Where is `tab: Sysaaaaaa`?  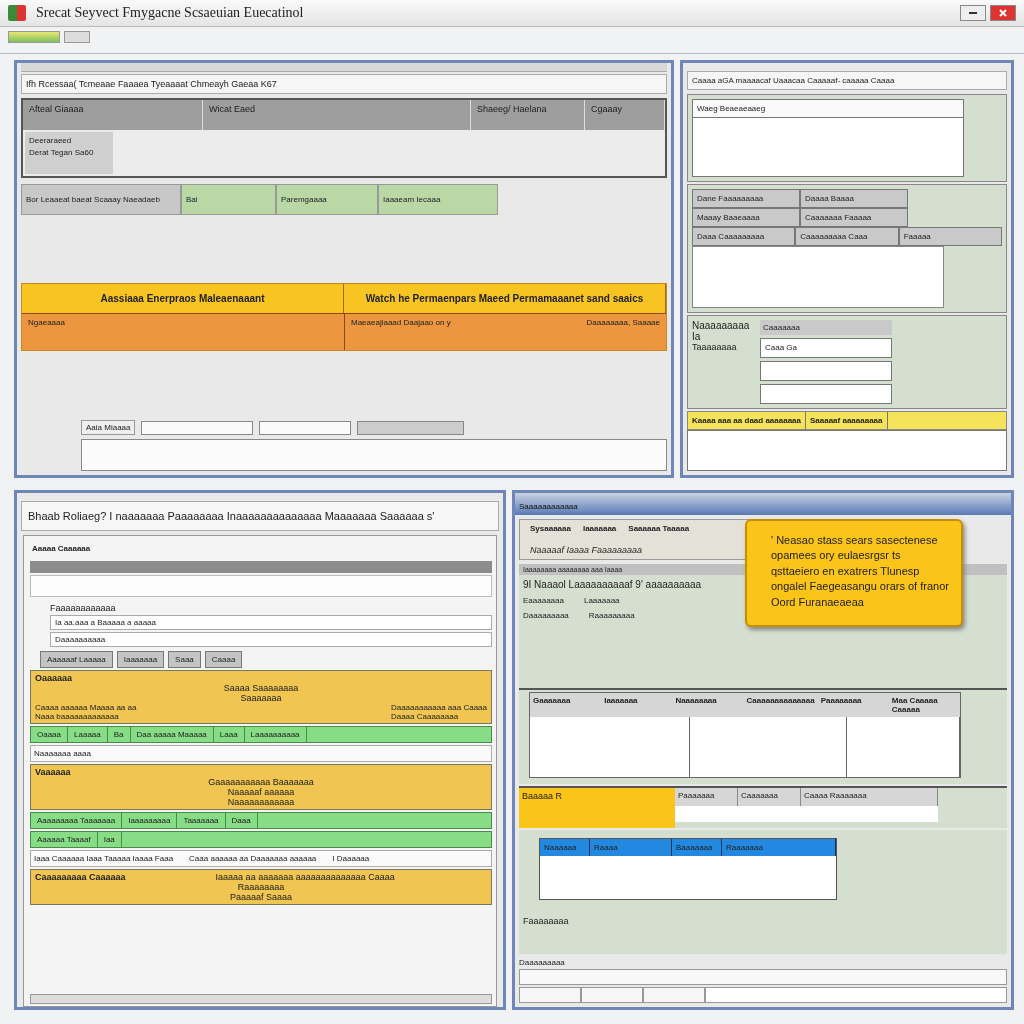
tab: Sysaaaaaa is located at coordinates (550, 528).